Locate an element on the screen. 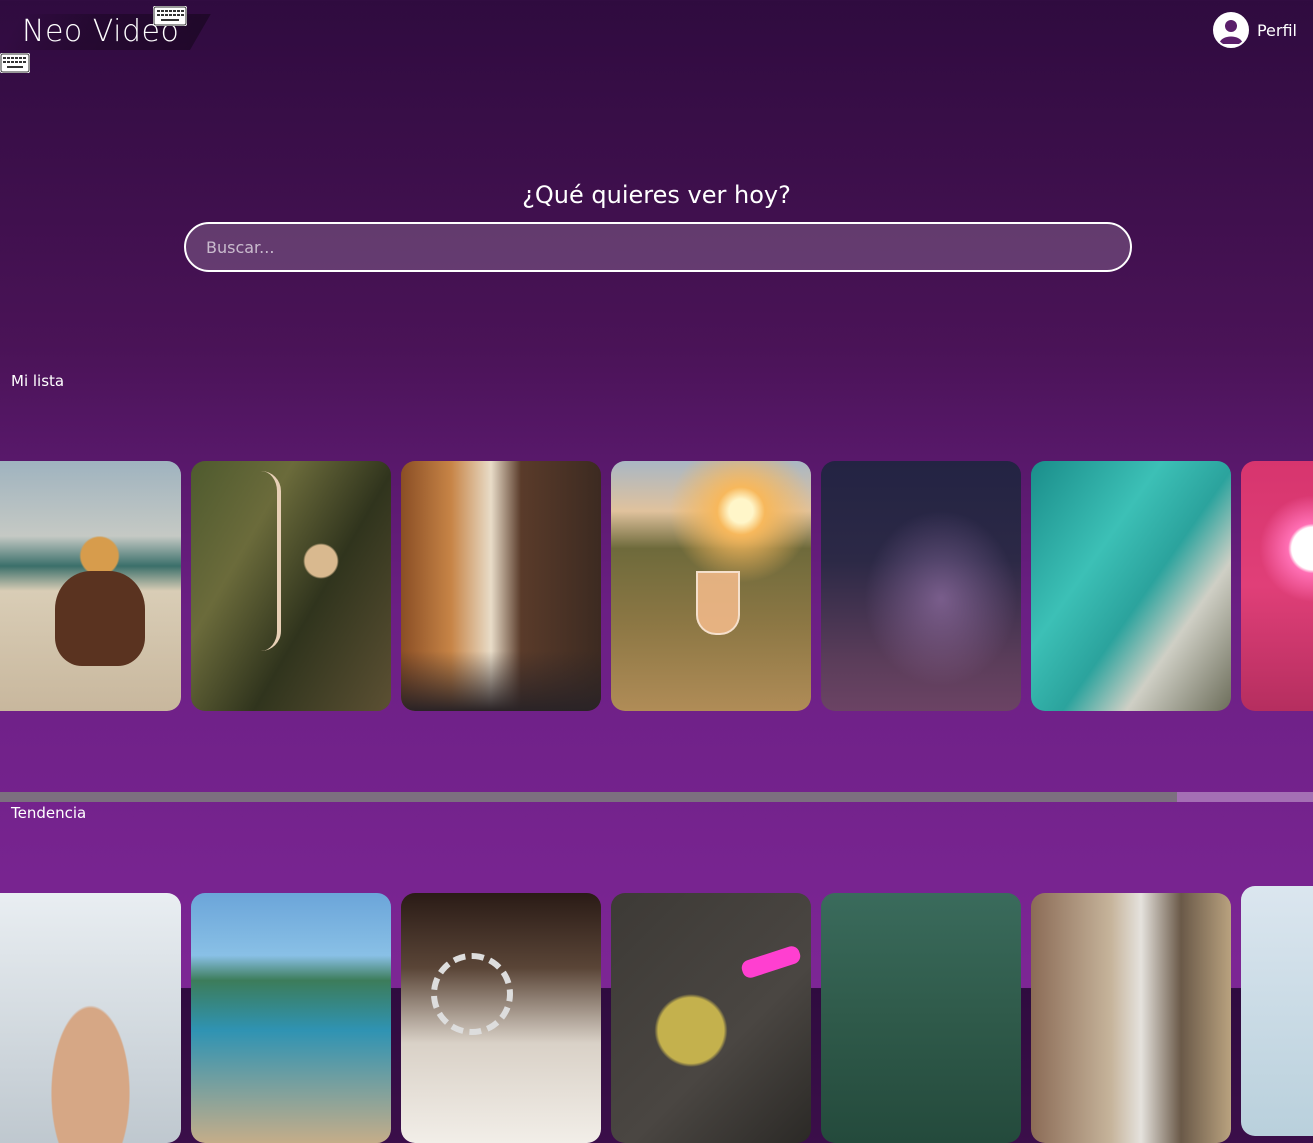 This screenshot has width=1313, height=1143. section-title-mi-lista: Mi lista is located at coordinates (38, 381).